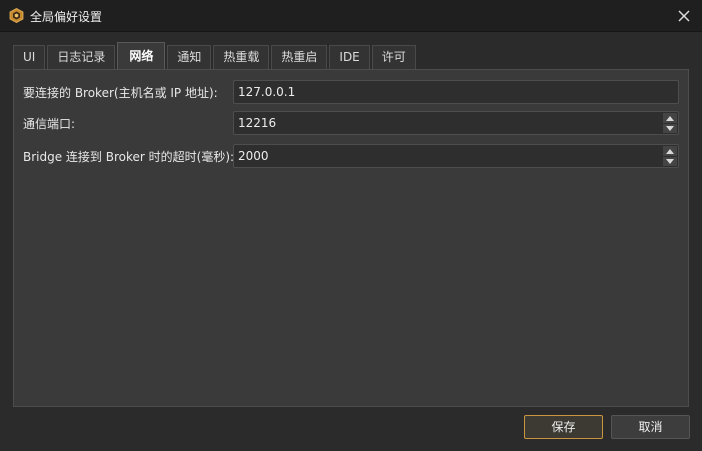 This screenshot has height=451, width=702. What do you see at coordinates (66, 17) in the screenshot?
I see `window-title: 全局偏好设置` at bounding box center [66, 17].